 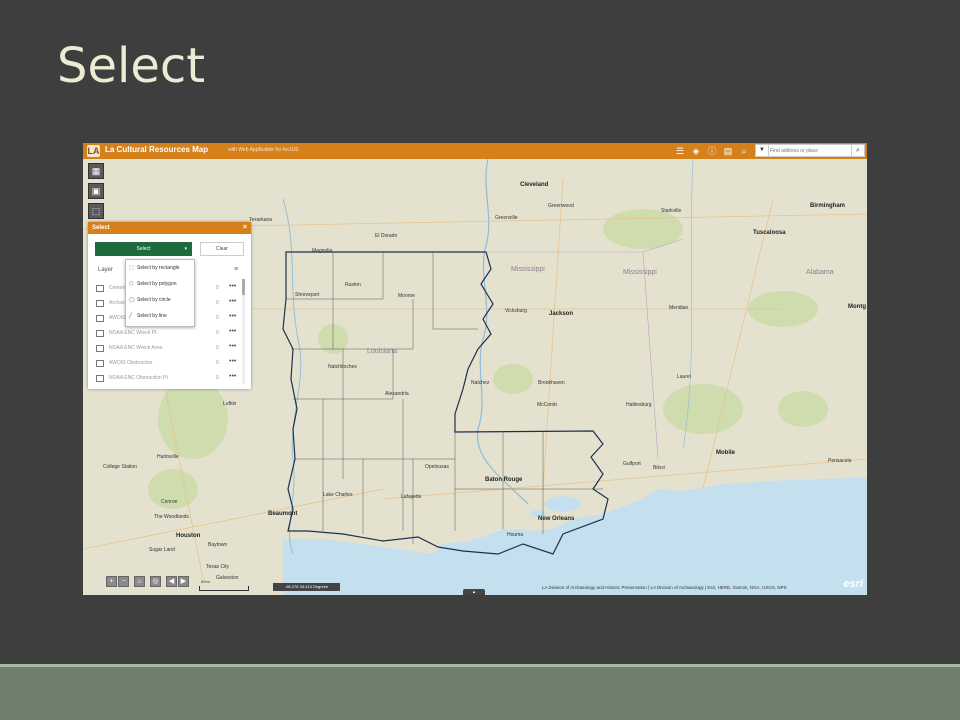 I want to click on search-input, so click(x=810, y=150).